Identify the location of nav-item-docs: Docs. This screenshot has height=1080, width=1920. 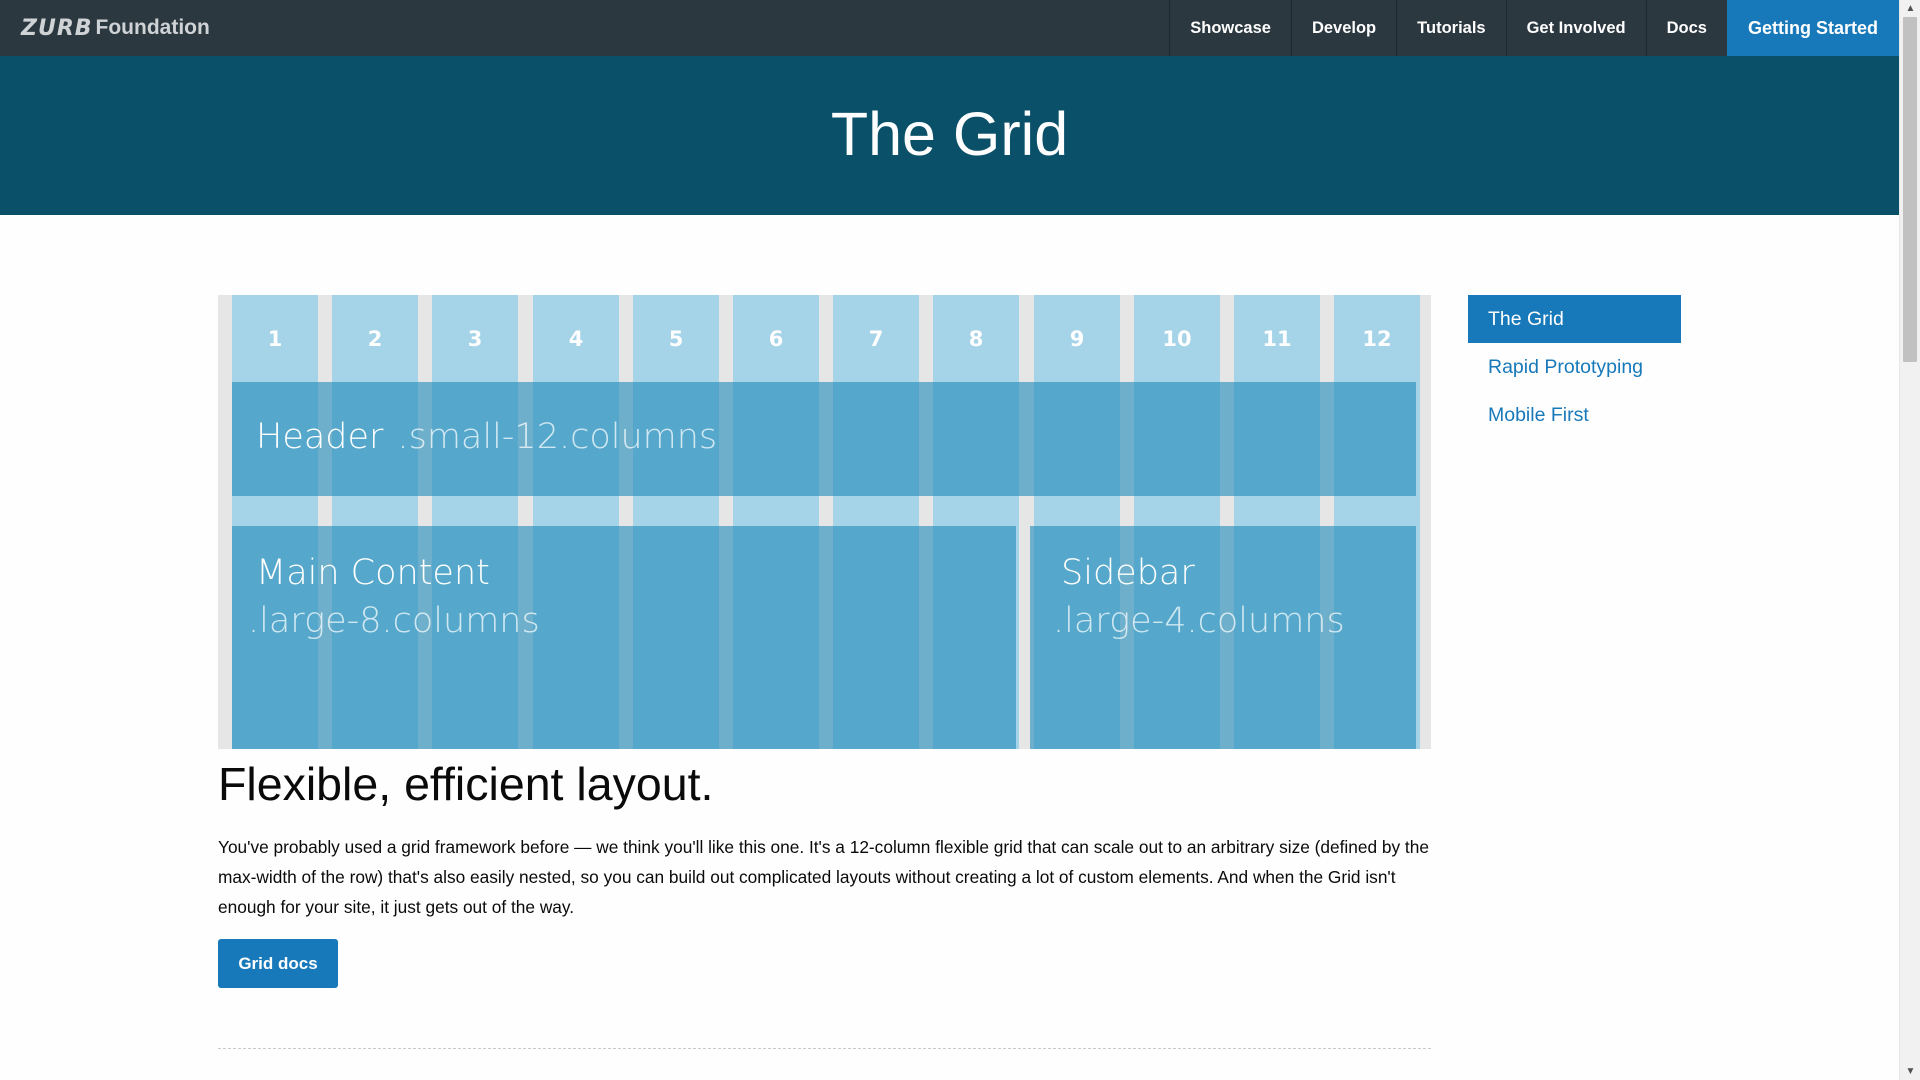
(1686, 28).